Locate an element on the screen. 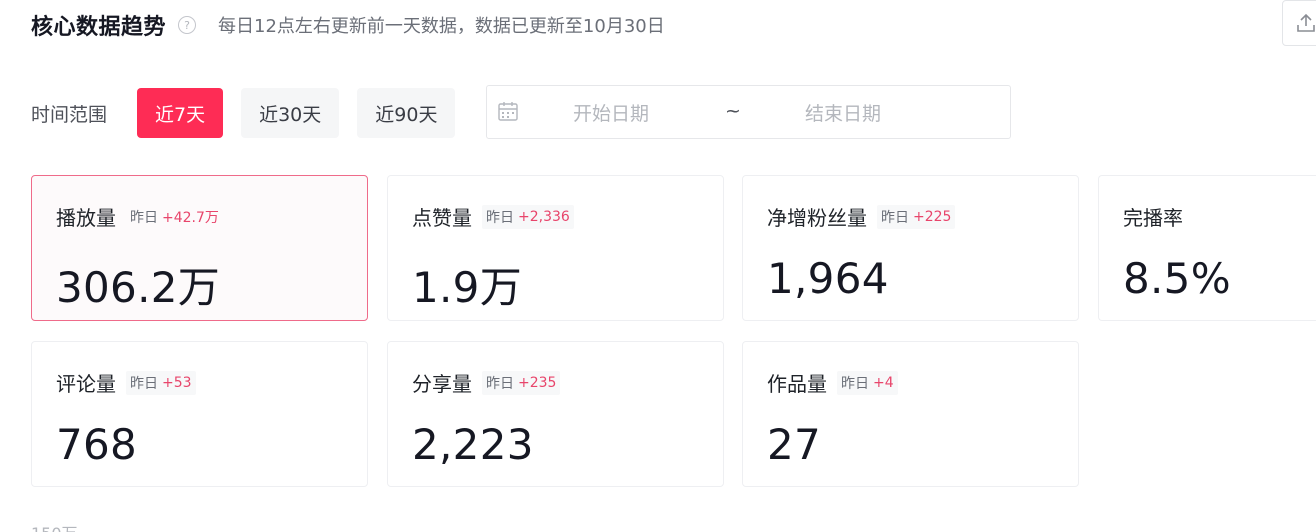 The width and height of the screenshot is (1316, 532). calendar-icon is located at coordinates (508, 111).